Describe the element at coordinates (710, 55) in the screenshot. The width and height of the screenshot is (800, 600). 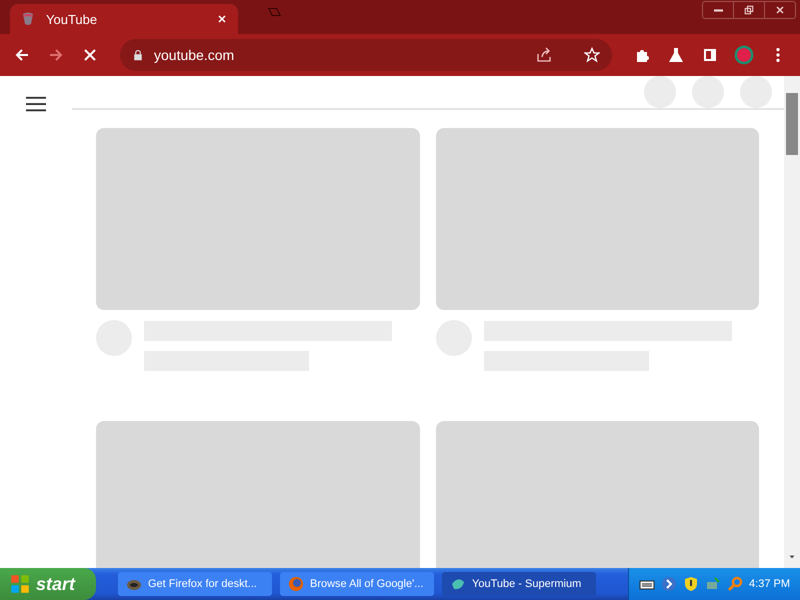
I see `side-panel-icon` at that location.